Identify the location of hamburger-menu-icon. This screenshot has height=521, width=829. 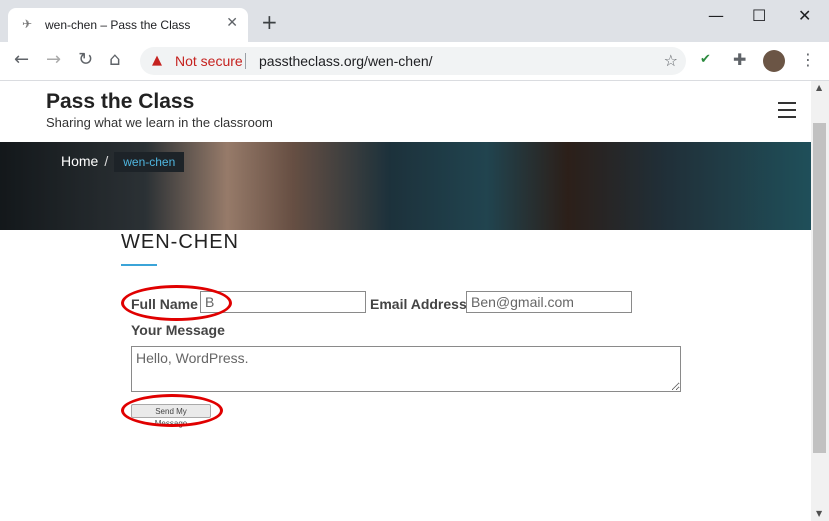
(787, 112).